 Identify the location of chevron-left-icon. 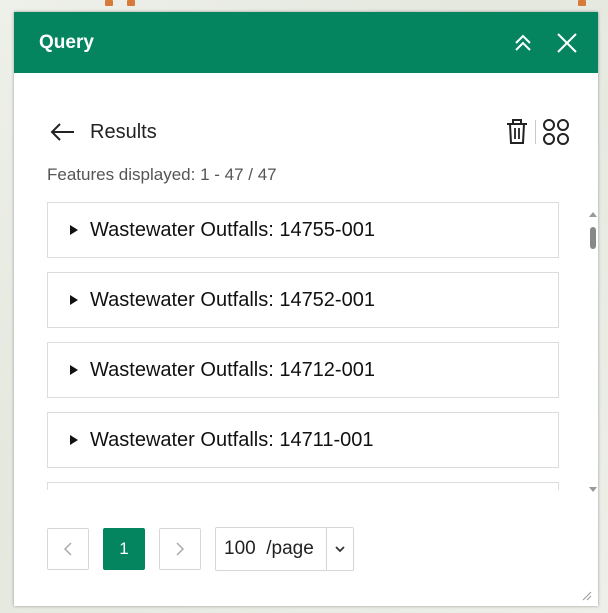
(67, 549).